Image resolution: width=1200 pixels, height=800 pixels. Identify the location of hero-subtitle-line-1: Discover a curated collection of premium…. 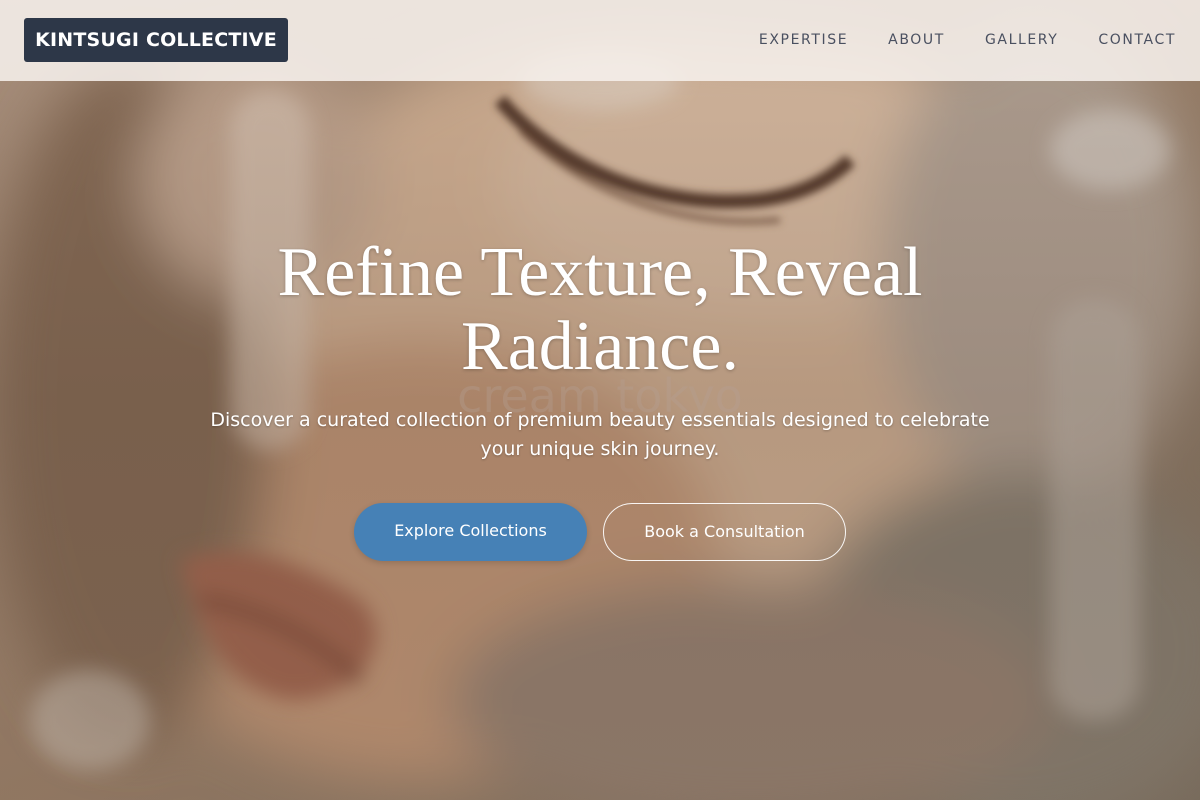
(600, 420).